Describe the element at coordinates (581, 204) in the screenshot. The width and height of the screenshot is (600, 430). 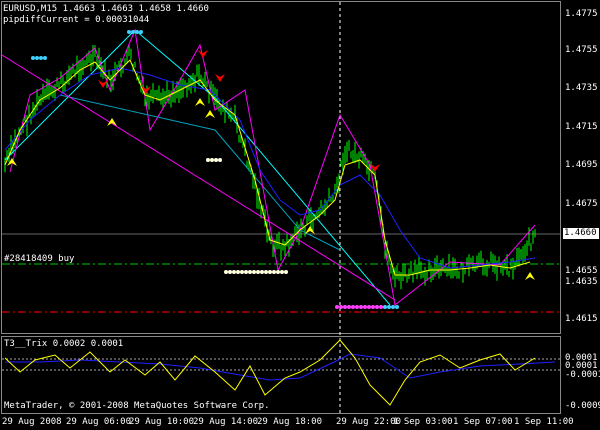
I see `price-axis-label: 1.4675` at that location.